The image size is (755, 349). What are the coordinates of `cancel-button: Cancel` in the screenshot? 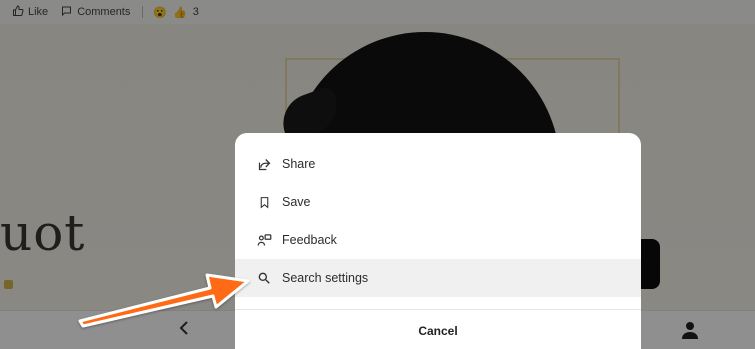 It's located at (438, 331).